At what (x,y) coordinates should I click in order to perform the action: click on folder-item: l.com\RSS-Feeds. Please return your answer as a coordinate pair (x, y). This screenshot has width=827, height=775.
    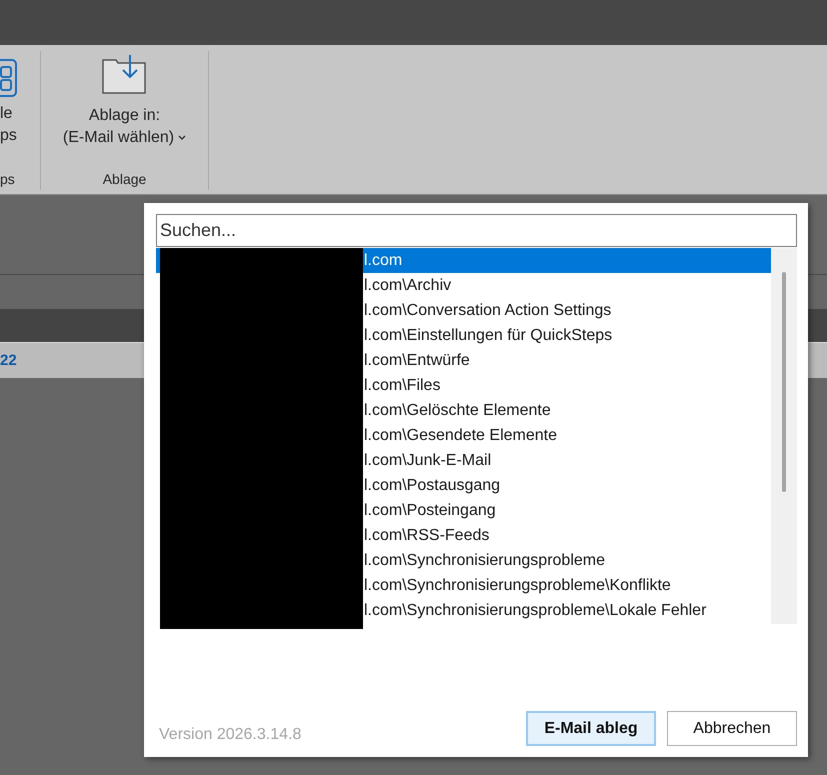
    Looking at the image, I should click on (463, 535).